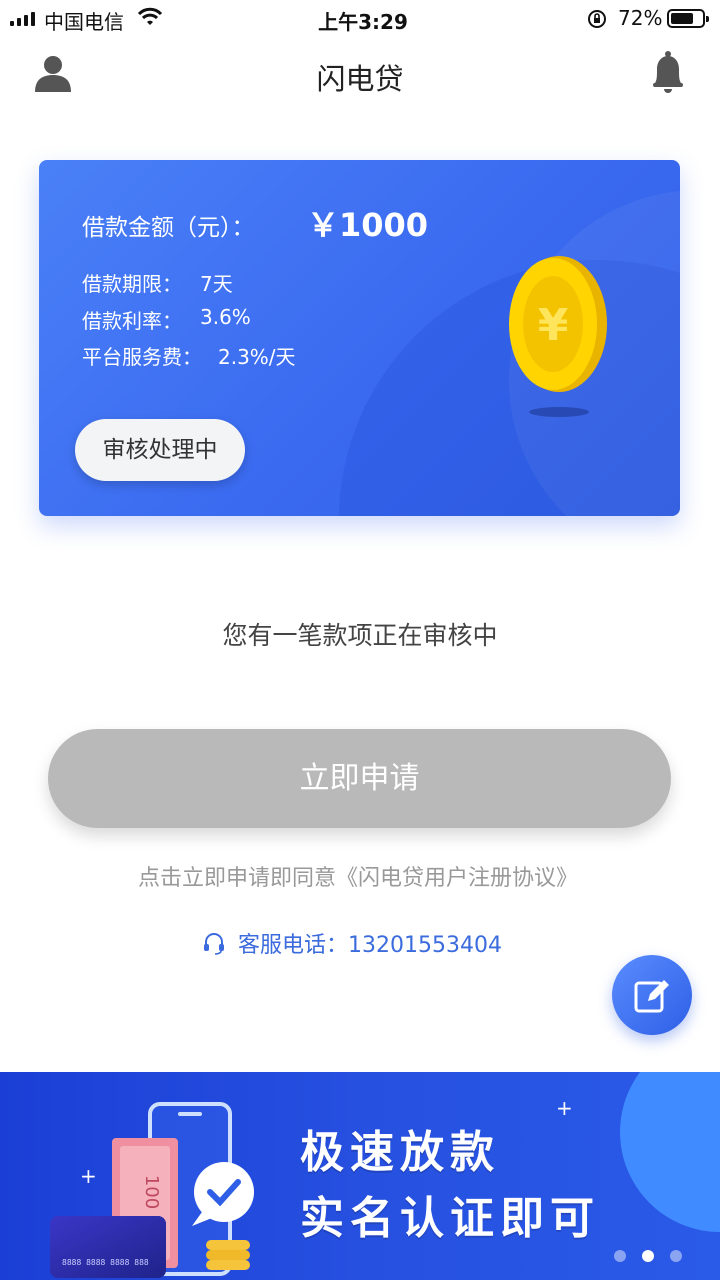 The height and width of the screenshot is (1280, 720). I want to click on interest-rate-row: 借款利率： 3.6%, so click(166, 319).